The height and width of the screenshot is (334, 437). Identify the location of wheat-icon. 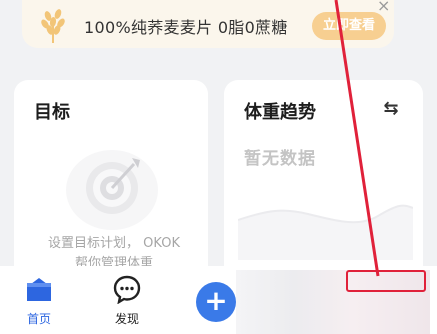
(53, 26).